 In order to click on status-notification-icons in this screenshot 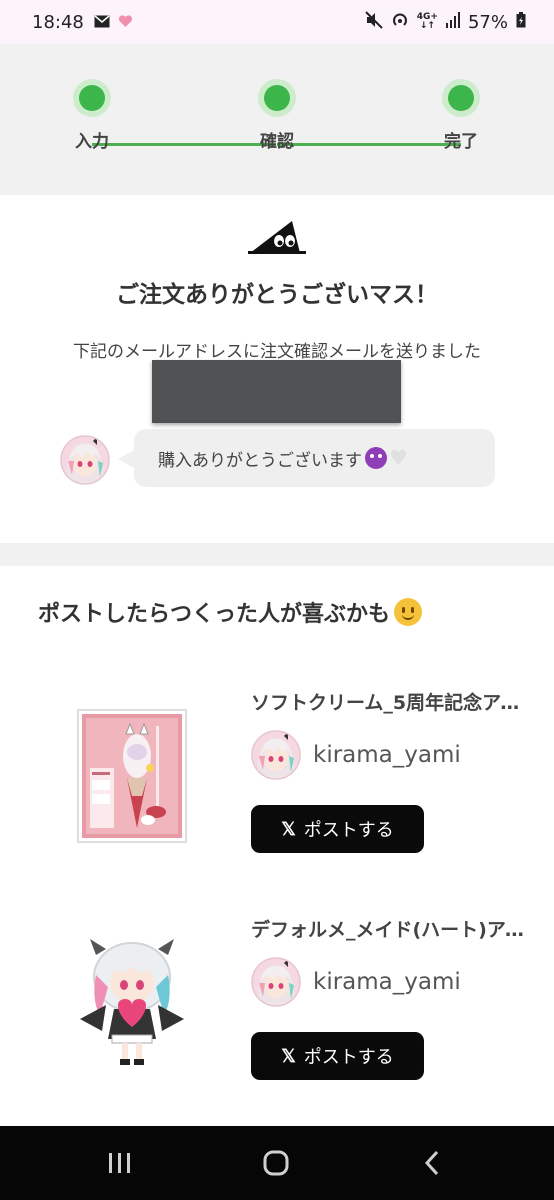, I will do `click(113, 22)`.